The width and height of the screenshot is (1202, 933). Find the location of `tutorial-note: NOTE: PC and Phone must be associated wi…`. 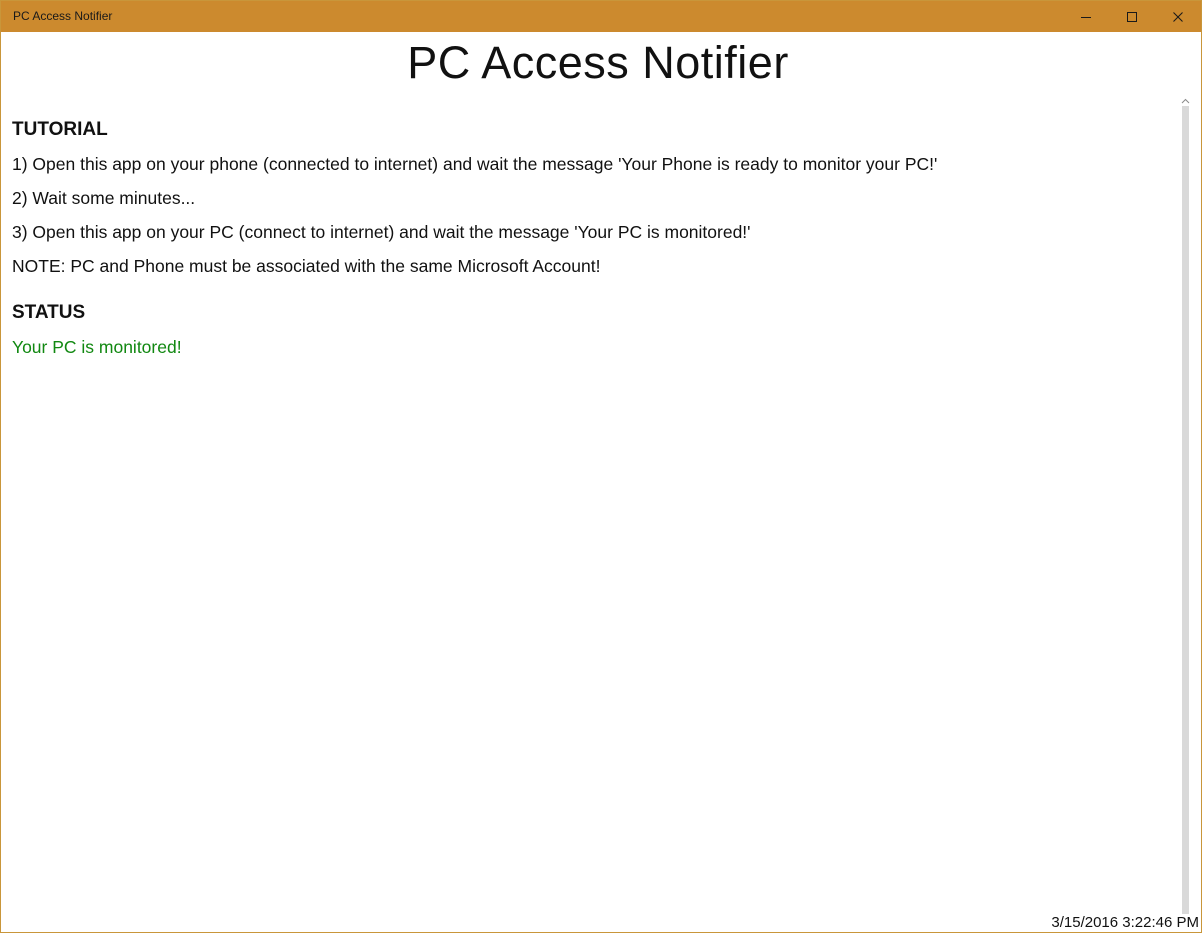

tutorial-note: NOTE: PC and Phone must be associated wi… is located at coordinates (306, 266).